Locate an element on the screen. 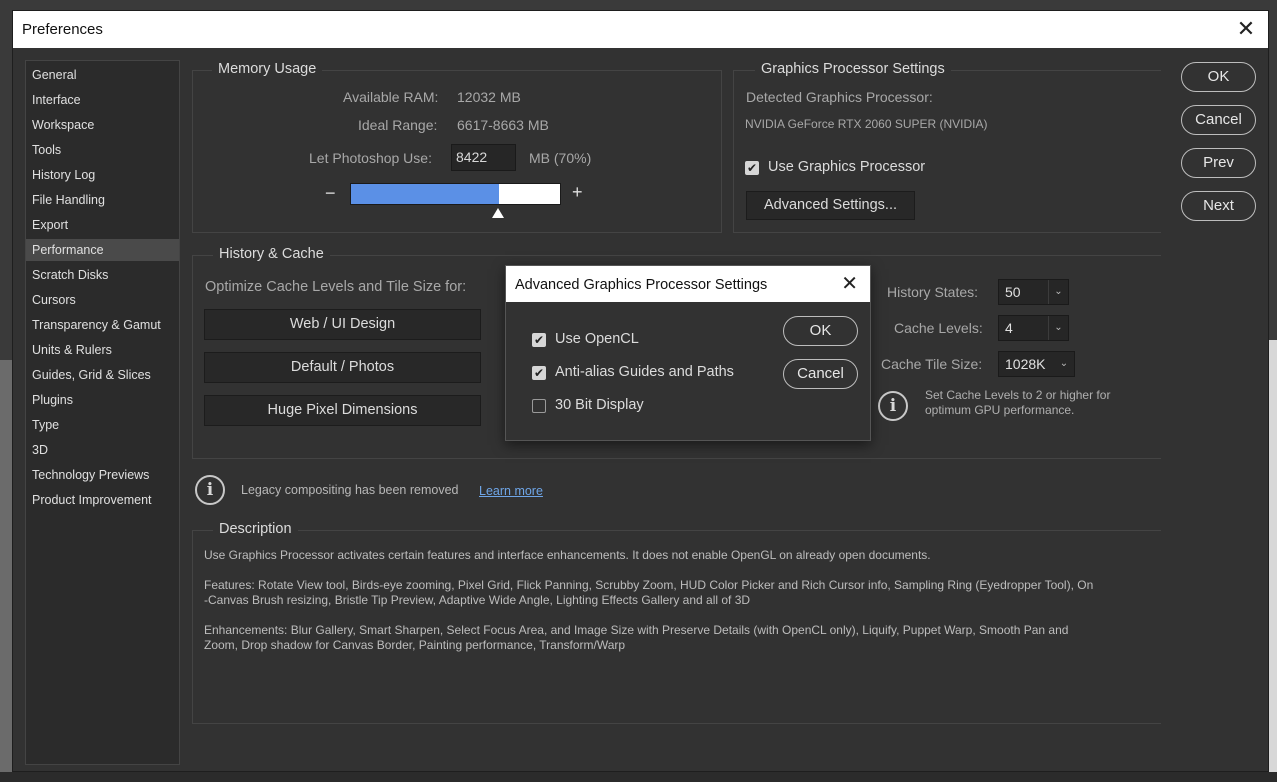  sidebar-item-export: Export is located at coordinates (102, 225).